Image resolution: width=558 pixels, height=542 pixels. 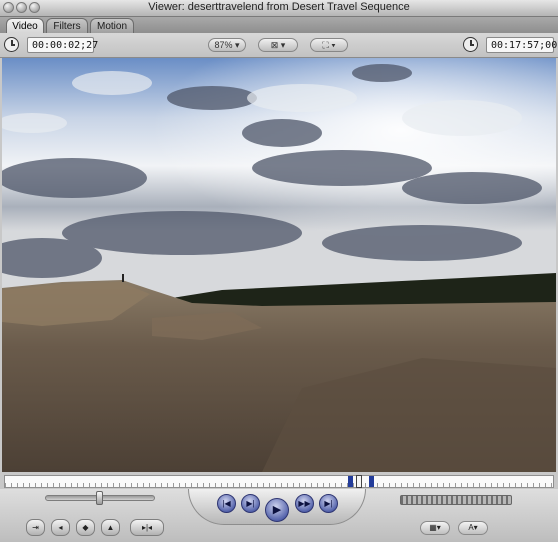 What do you see at coordinates (110, 527) in the screenshot?
I see `mark-clip-icon: ▲` at bounding box center [110, 527].